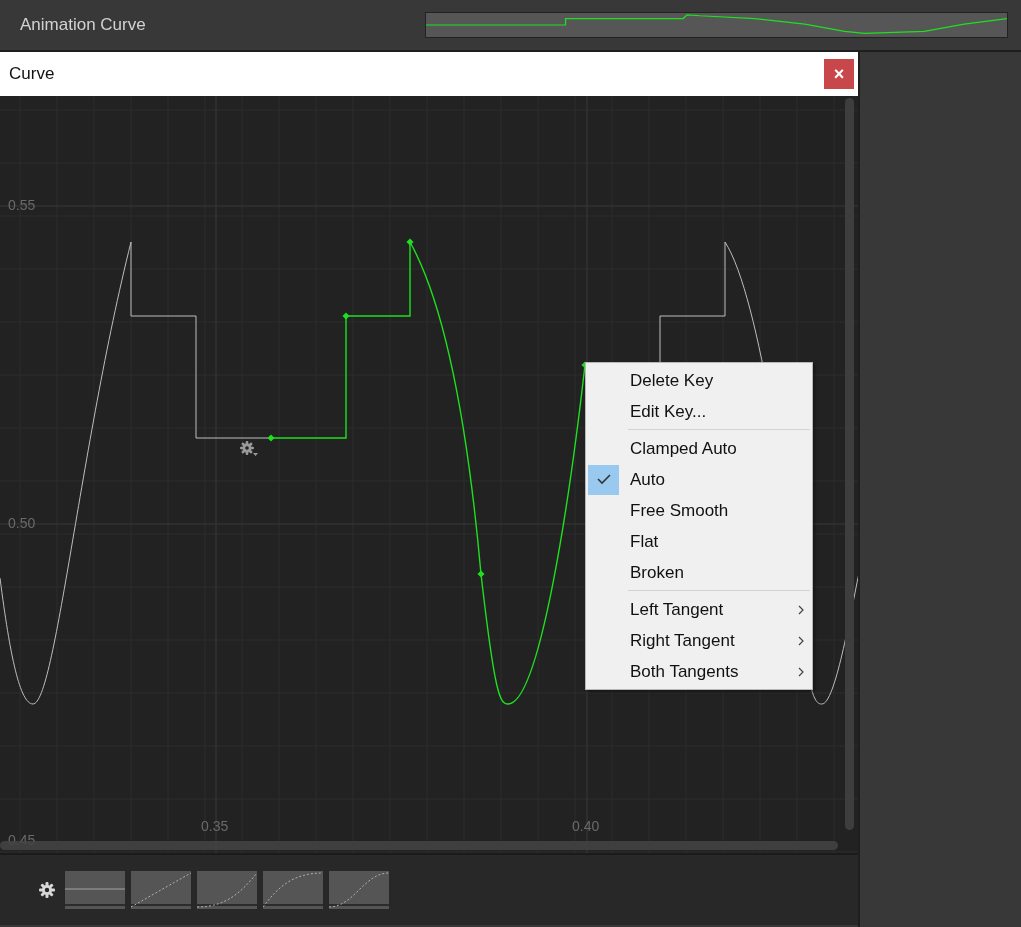 The width and height of the screenshot is (1021, 927). I want to click on menu-item: Clamped Auto, so click(699, 448).